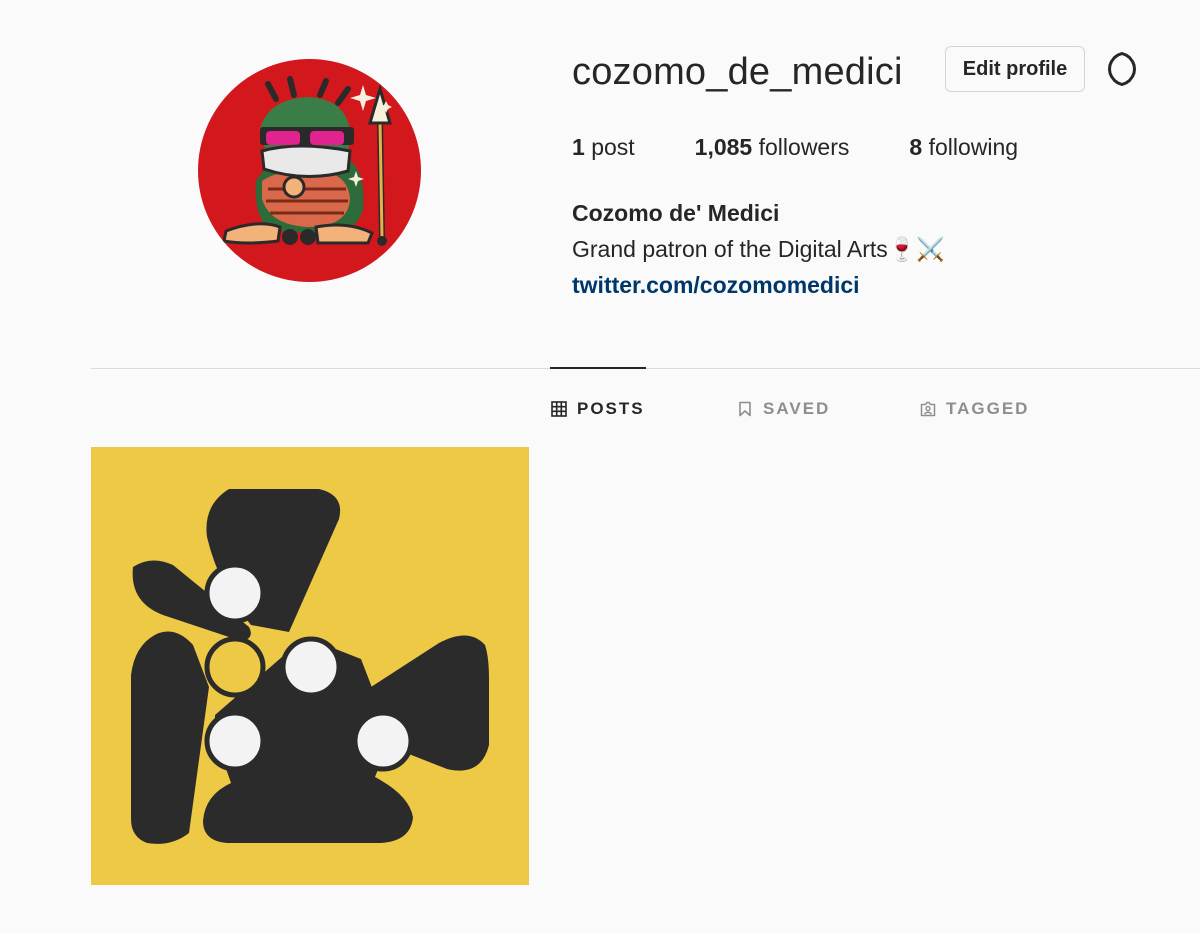  I want to click on tab-tagged: TAGGED, so click(974, 409).